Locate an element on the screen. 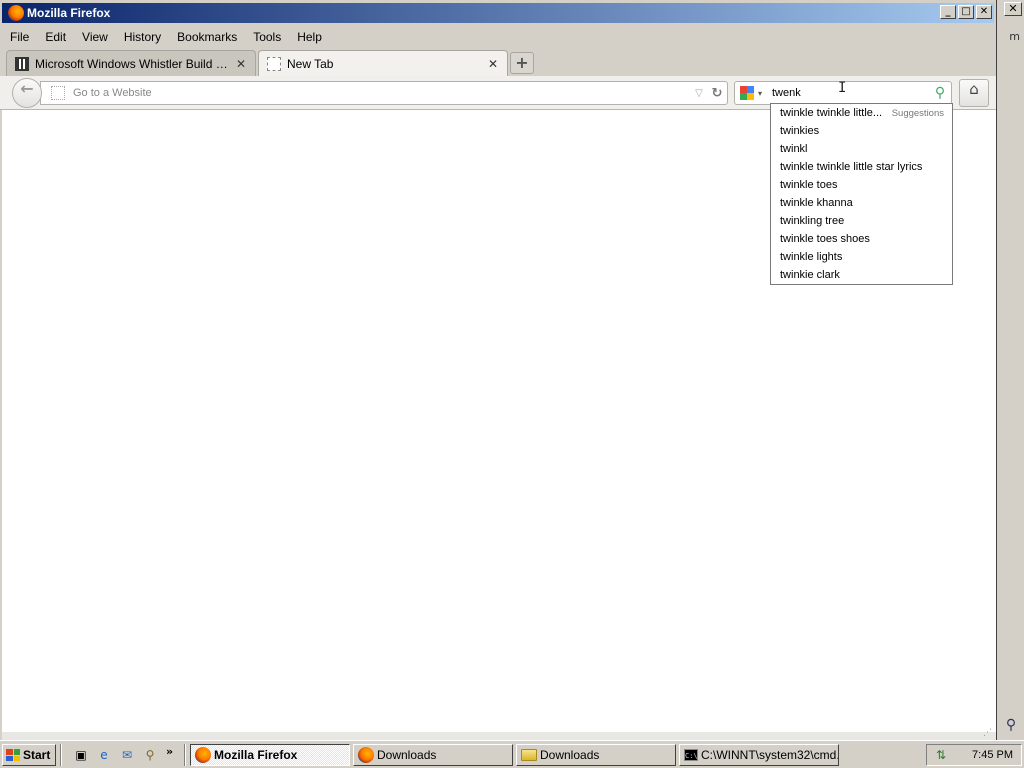  tab-new-tab: New Tab ✕ is located at coordinates (383, 63).